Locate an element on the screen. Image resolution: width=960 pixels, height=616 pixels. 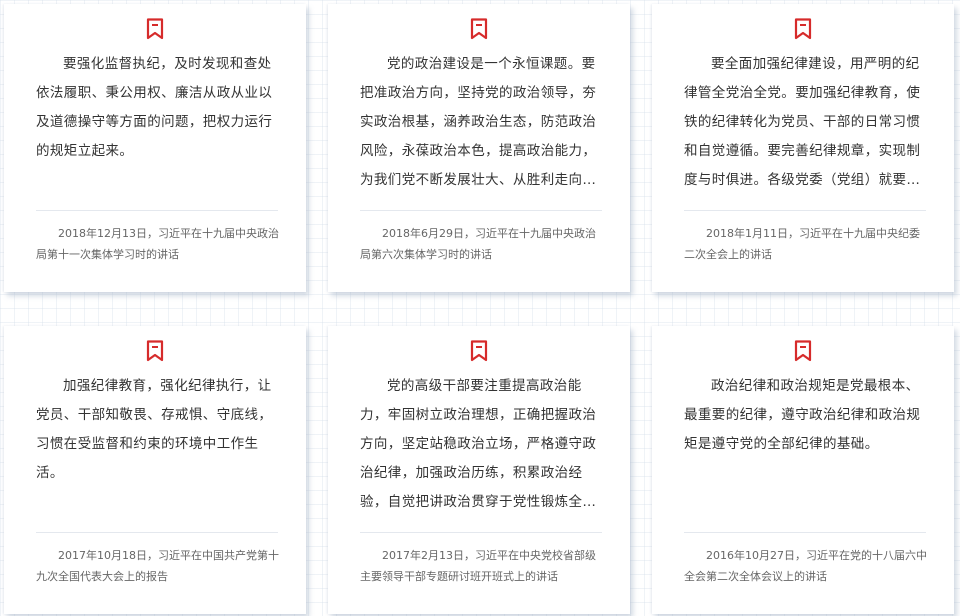
quote-source: 2018年1月11日，习近平在十九届中央纪委二次全会上的讲话 is located at coordinates (802, 244).